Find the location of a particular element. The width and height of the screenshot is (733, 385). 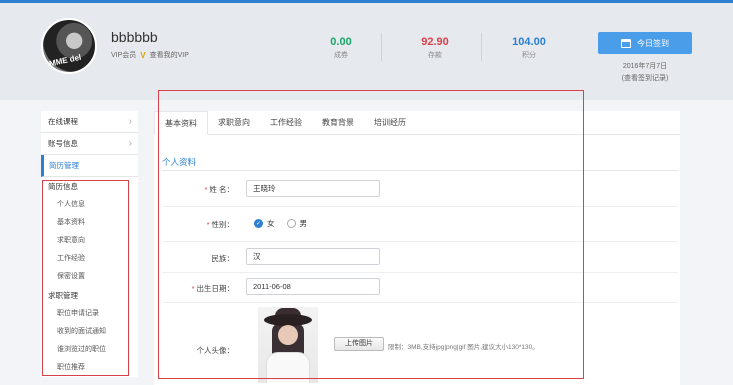

vip-row: VIP会员 V 查看我的VIP is located at coordinates (150, 55).